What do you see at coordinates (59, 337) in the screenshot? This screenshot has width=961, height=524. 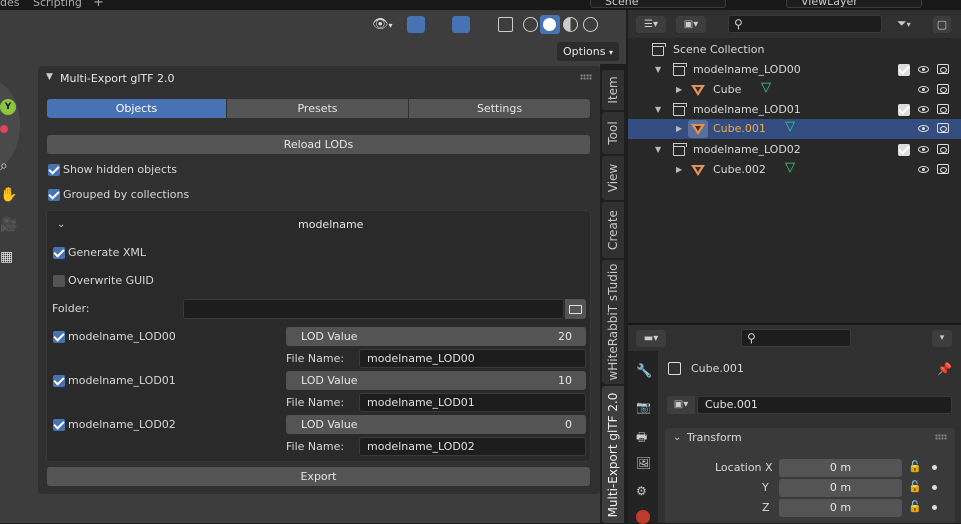 I see `lod00-checkbox` at bounding box center [59, 337].